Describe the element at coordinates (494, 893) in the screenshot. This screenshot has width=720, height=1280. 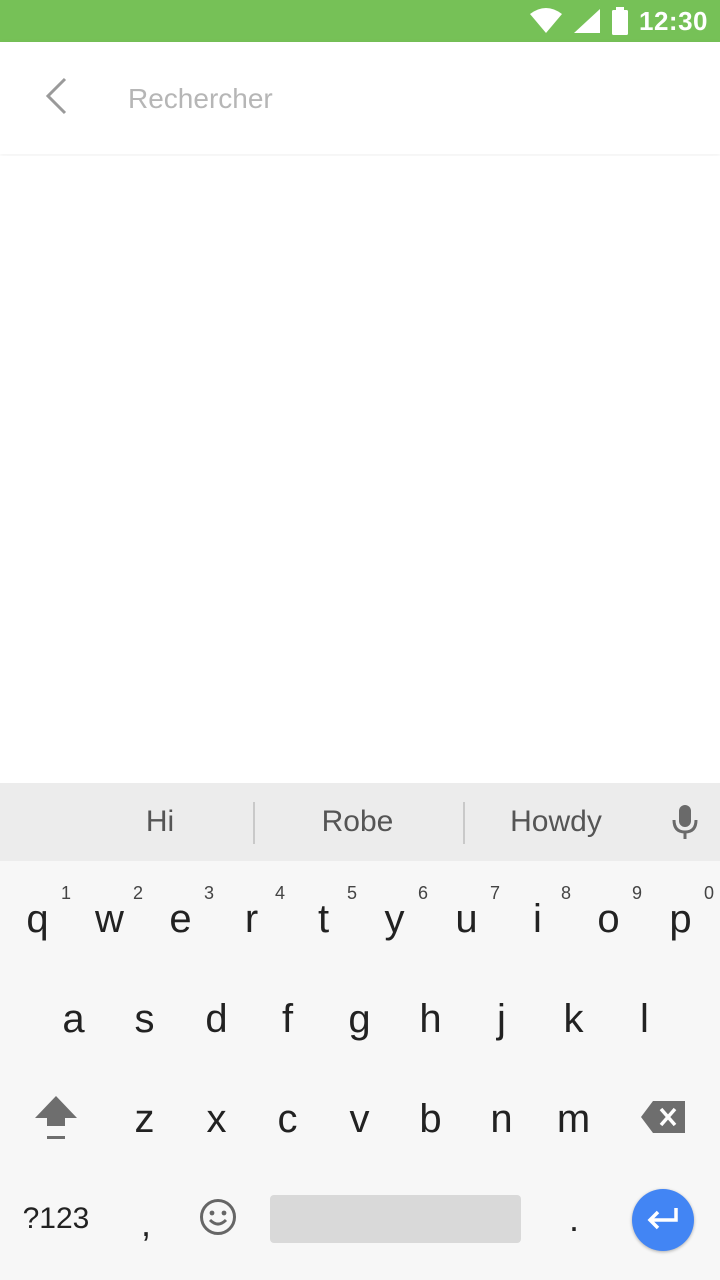
I see `key-hint: 7` at that location.